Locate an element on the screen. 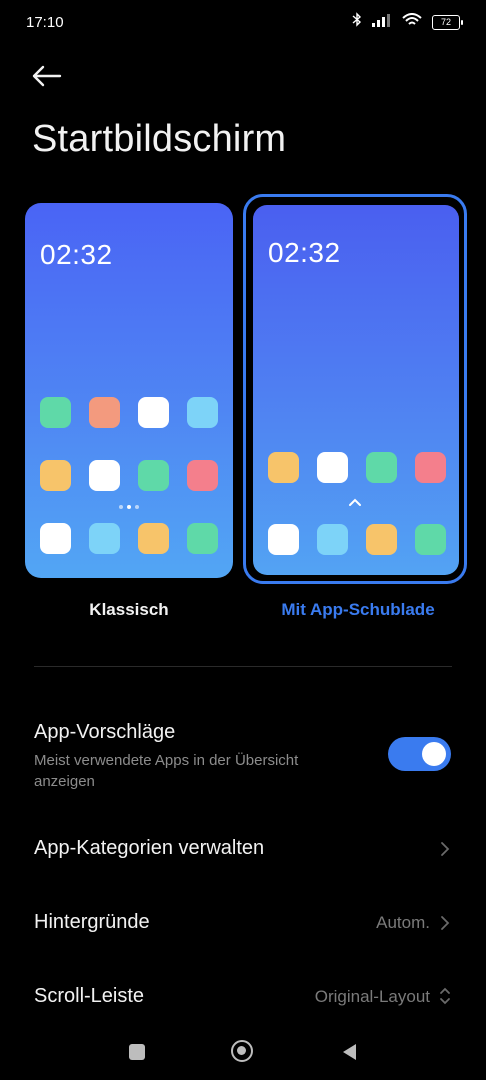 The height and width of the screenshot is (1080, 486). page-dot-active is located at coordinates (129, 507).